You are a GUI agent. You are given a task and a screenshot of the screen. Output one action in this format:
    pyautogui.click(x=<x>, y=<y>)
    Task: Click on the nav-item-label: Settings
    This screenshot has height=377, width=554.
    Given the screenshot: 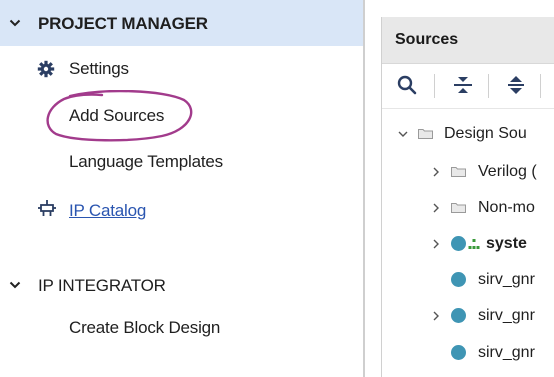 What is the action you would take?
    pyautogui.click(x=99, y=68)
    